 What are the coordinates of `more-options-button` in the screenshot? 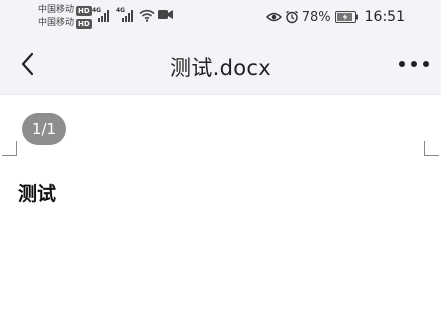 It's located at (414, 64).